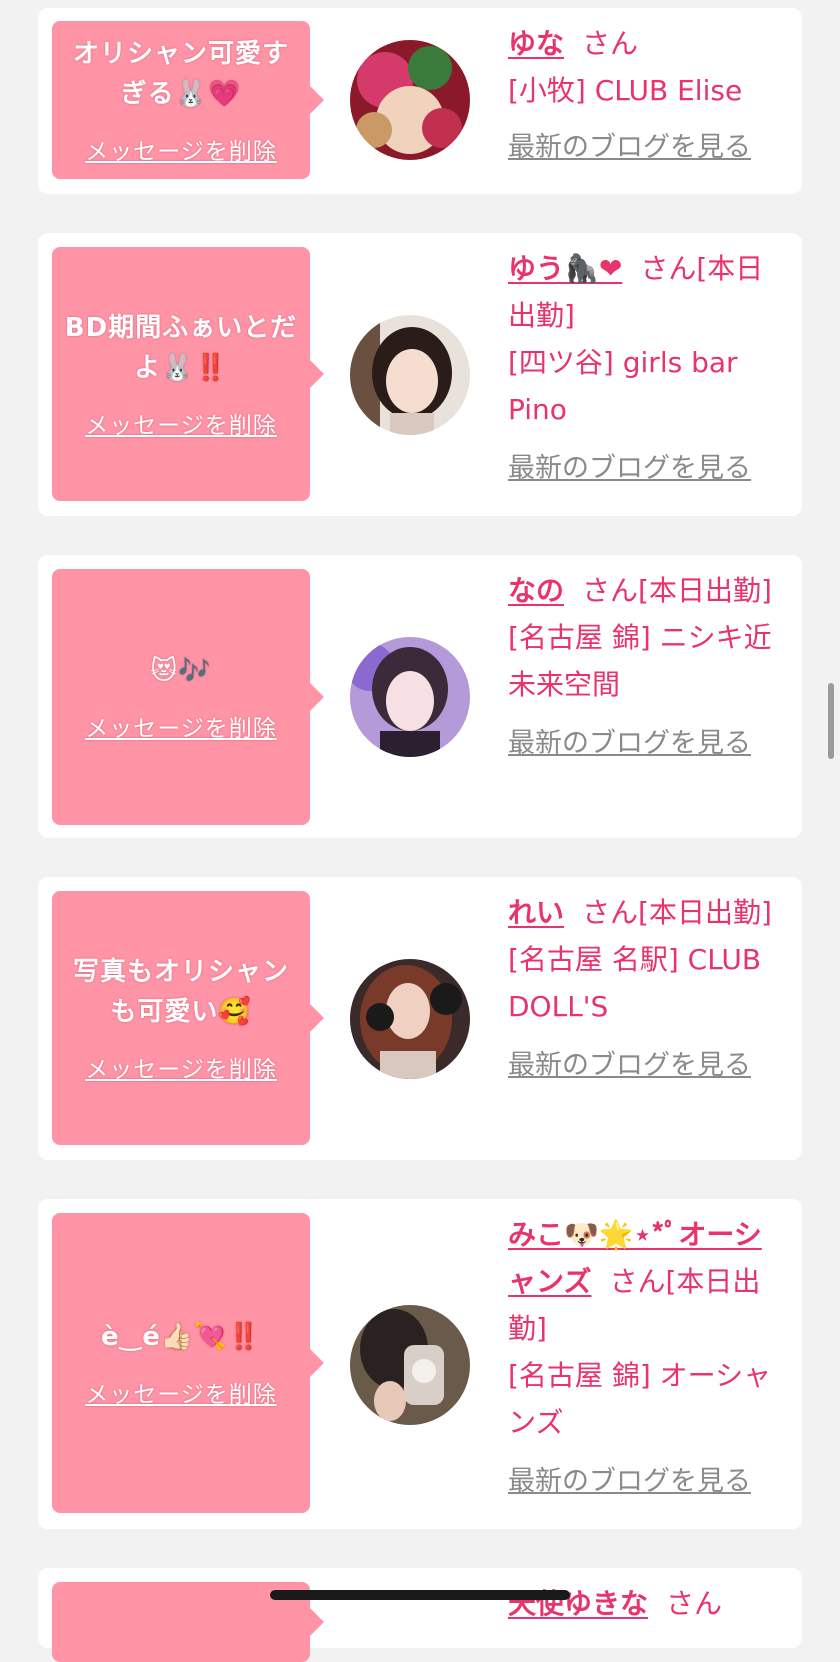  What do you see at coordinates (181, 1337) in the screenshot?
I see `message-text: è‿é👍🏻💘‼️` at bounding box center [181, 1337].